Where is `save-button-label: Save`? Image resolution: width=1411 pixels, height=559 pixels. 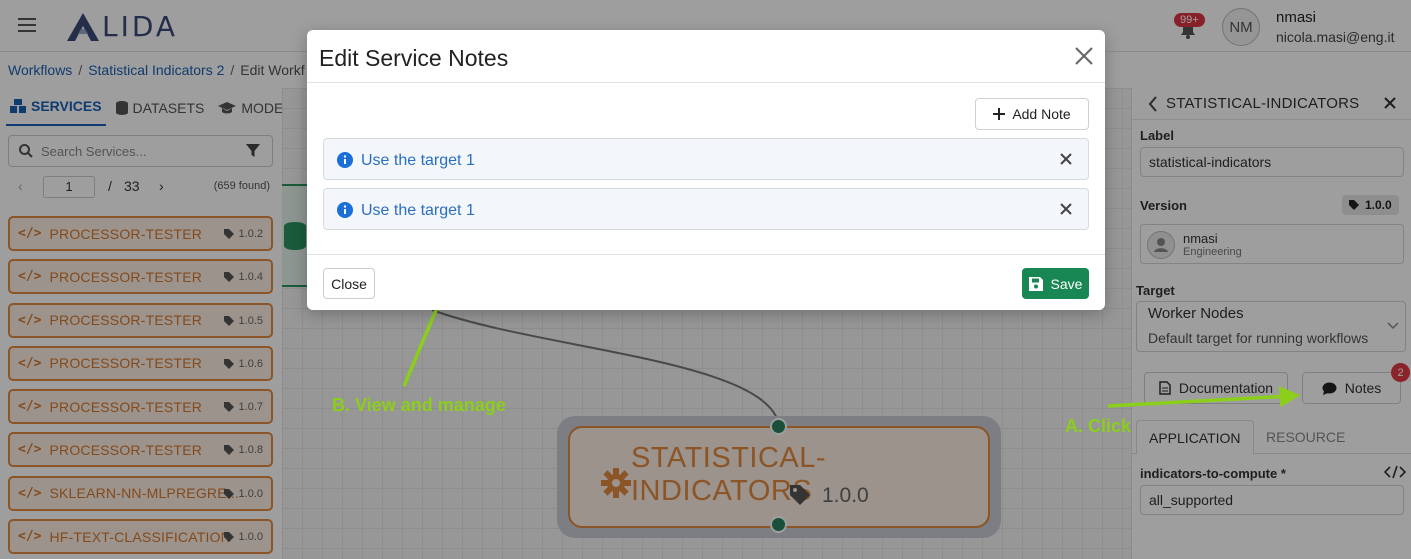 save-button-label: Save is located at coordinates (1066, 283).